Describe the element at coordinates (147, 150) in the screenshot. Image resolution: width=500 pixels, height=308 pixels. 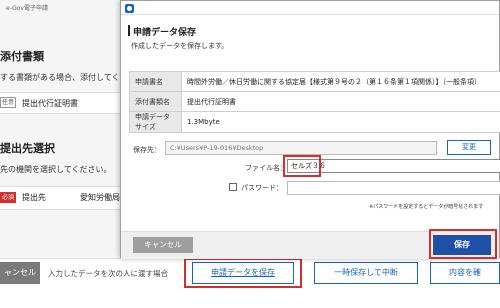
I see `save-location-label: 保存先：` at that location.